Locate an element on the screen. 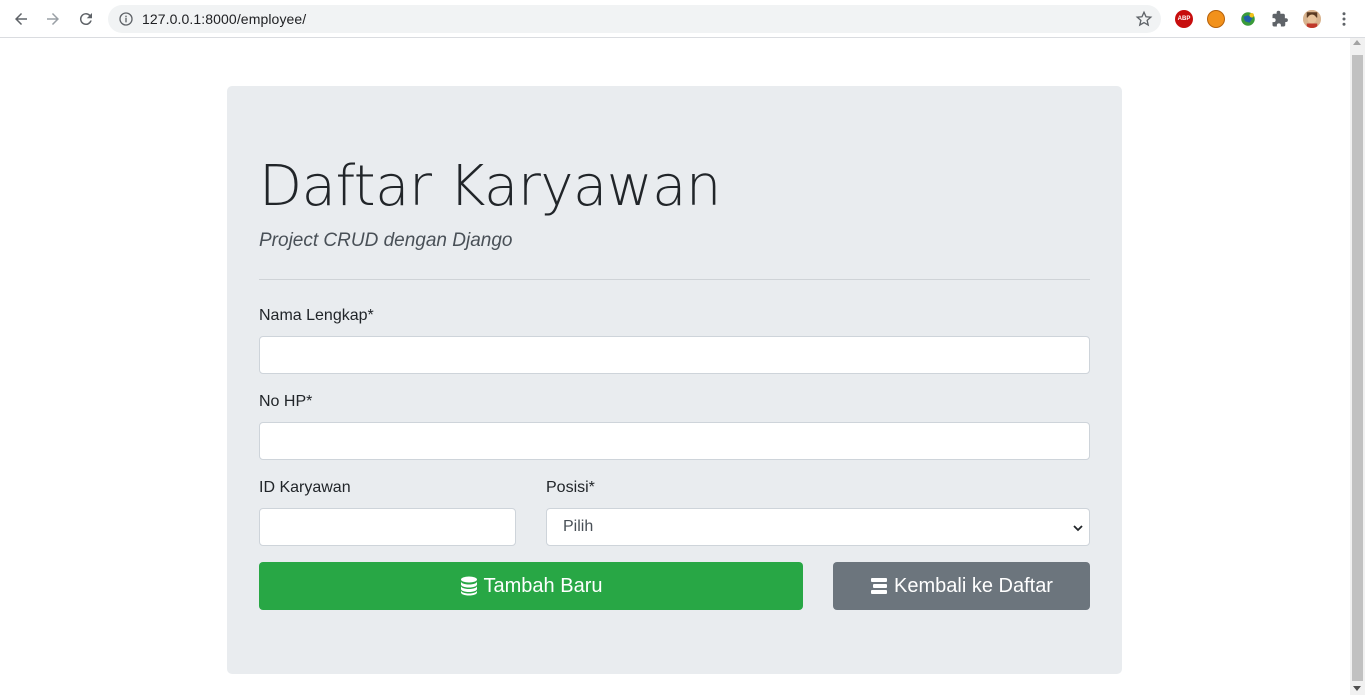 This screenshot has width=1365, height=695. idkaryawan-input is located at coordinates (387, 527).